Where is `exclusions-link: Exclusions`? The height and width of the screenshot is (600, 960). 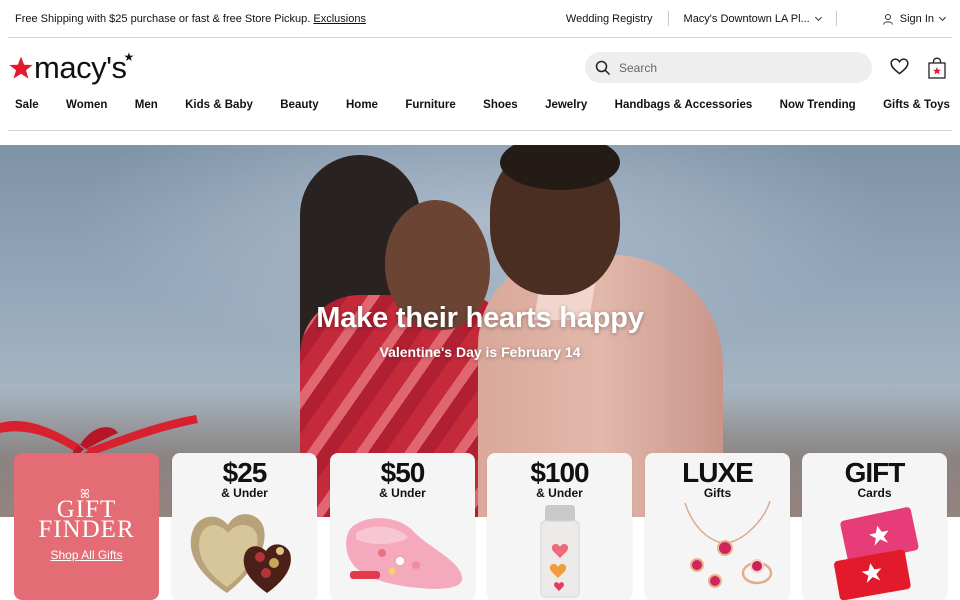 exclusions-link: Exclusions is located at coordinates (339, 19).